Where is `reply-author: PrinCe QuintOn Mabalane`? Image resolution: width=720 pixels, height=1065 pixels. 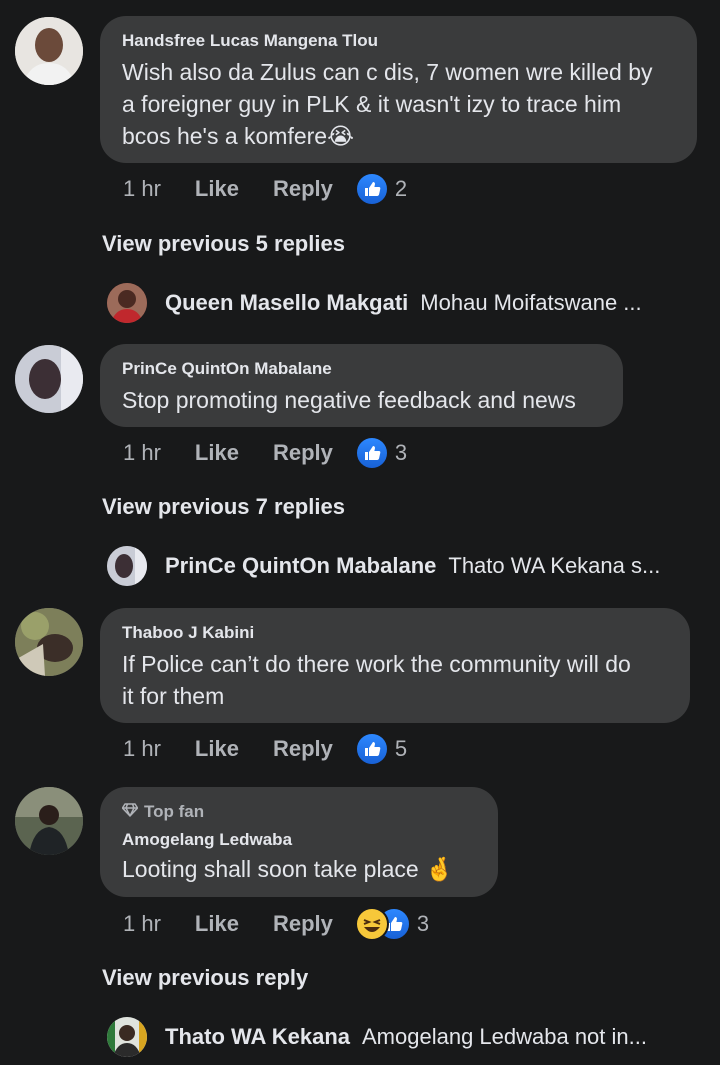
reply-author: PrinCe QuintOn Mabalane is located at coordinates (300, 566).